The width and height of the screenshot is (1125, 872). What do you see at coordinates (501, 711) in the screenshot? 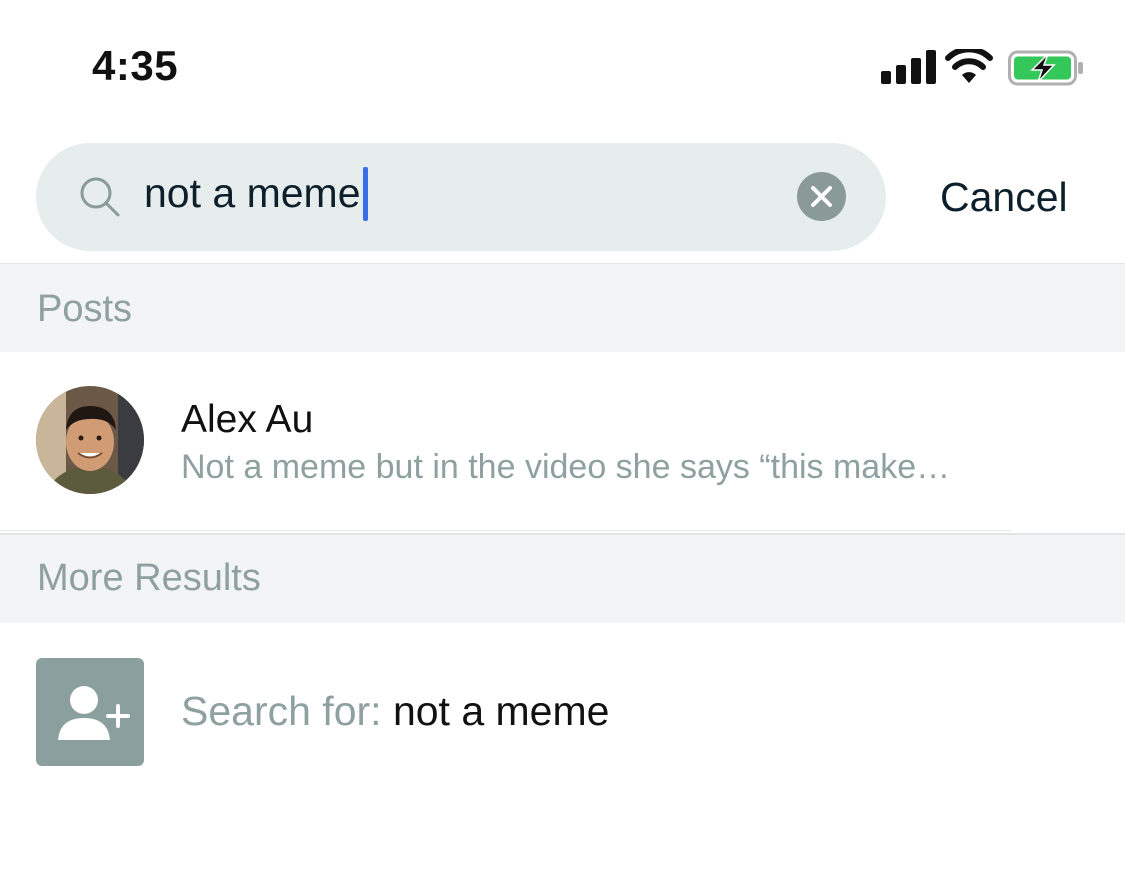
I see `search-for-query: not a meme` at bounding box center [501, 711].